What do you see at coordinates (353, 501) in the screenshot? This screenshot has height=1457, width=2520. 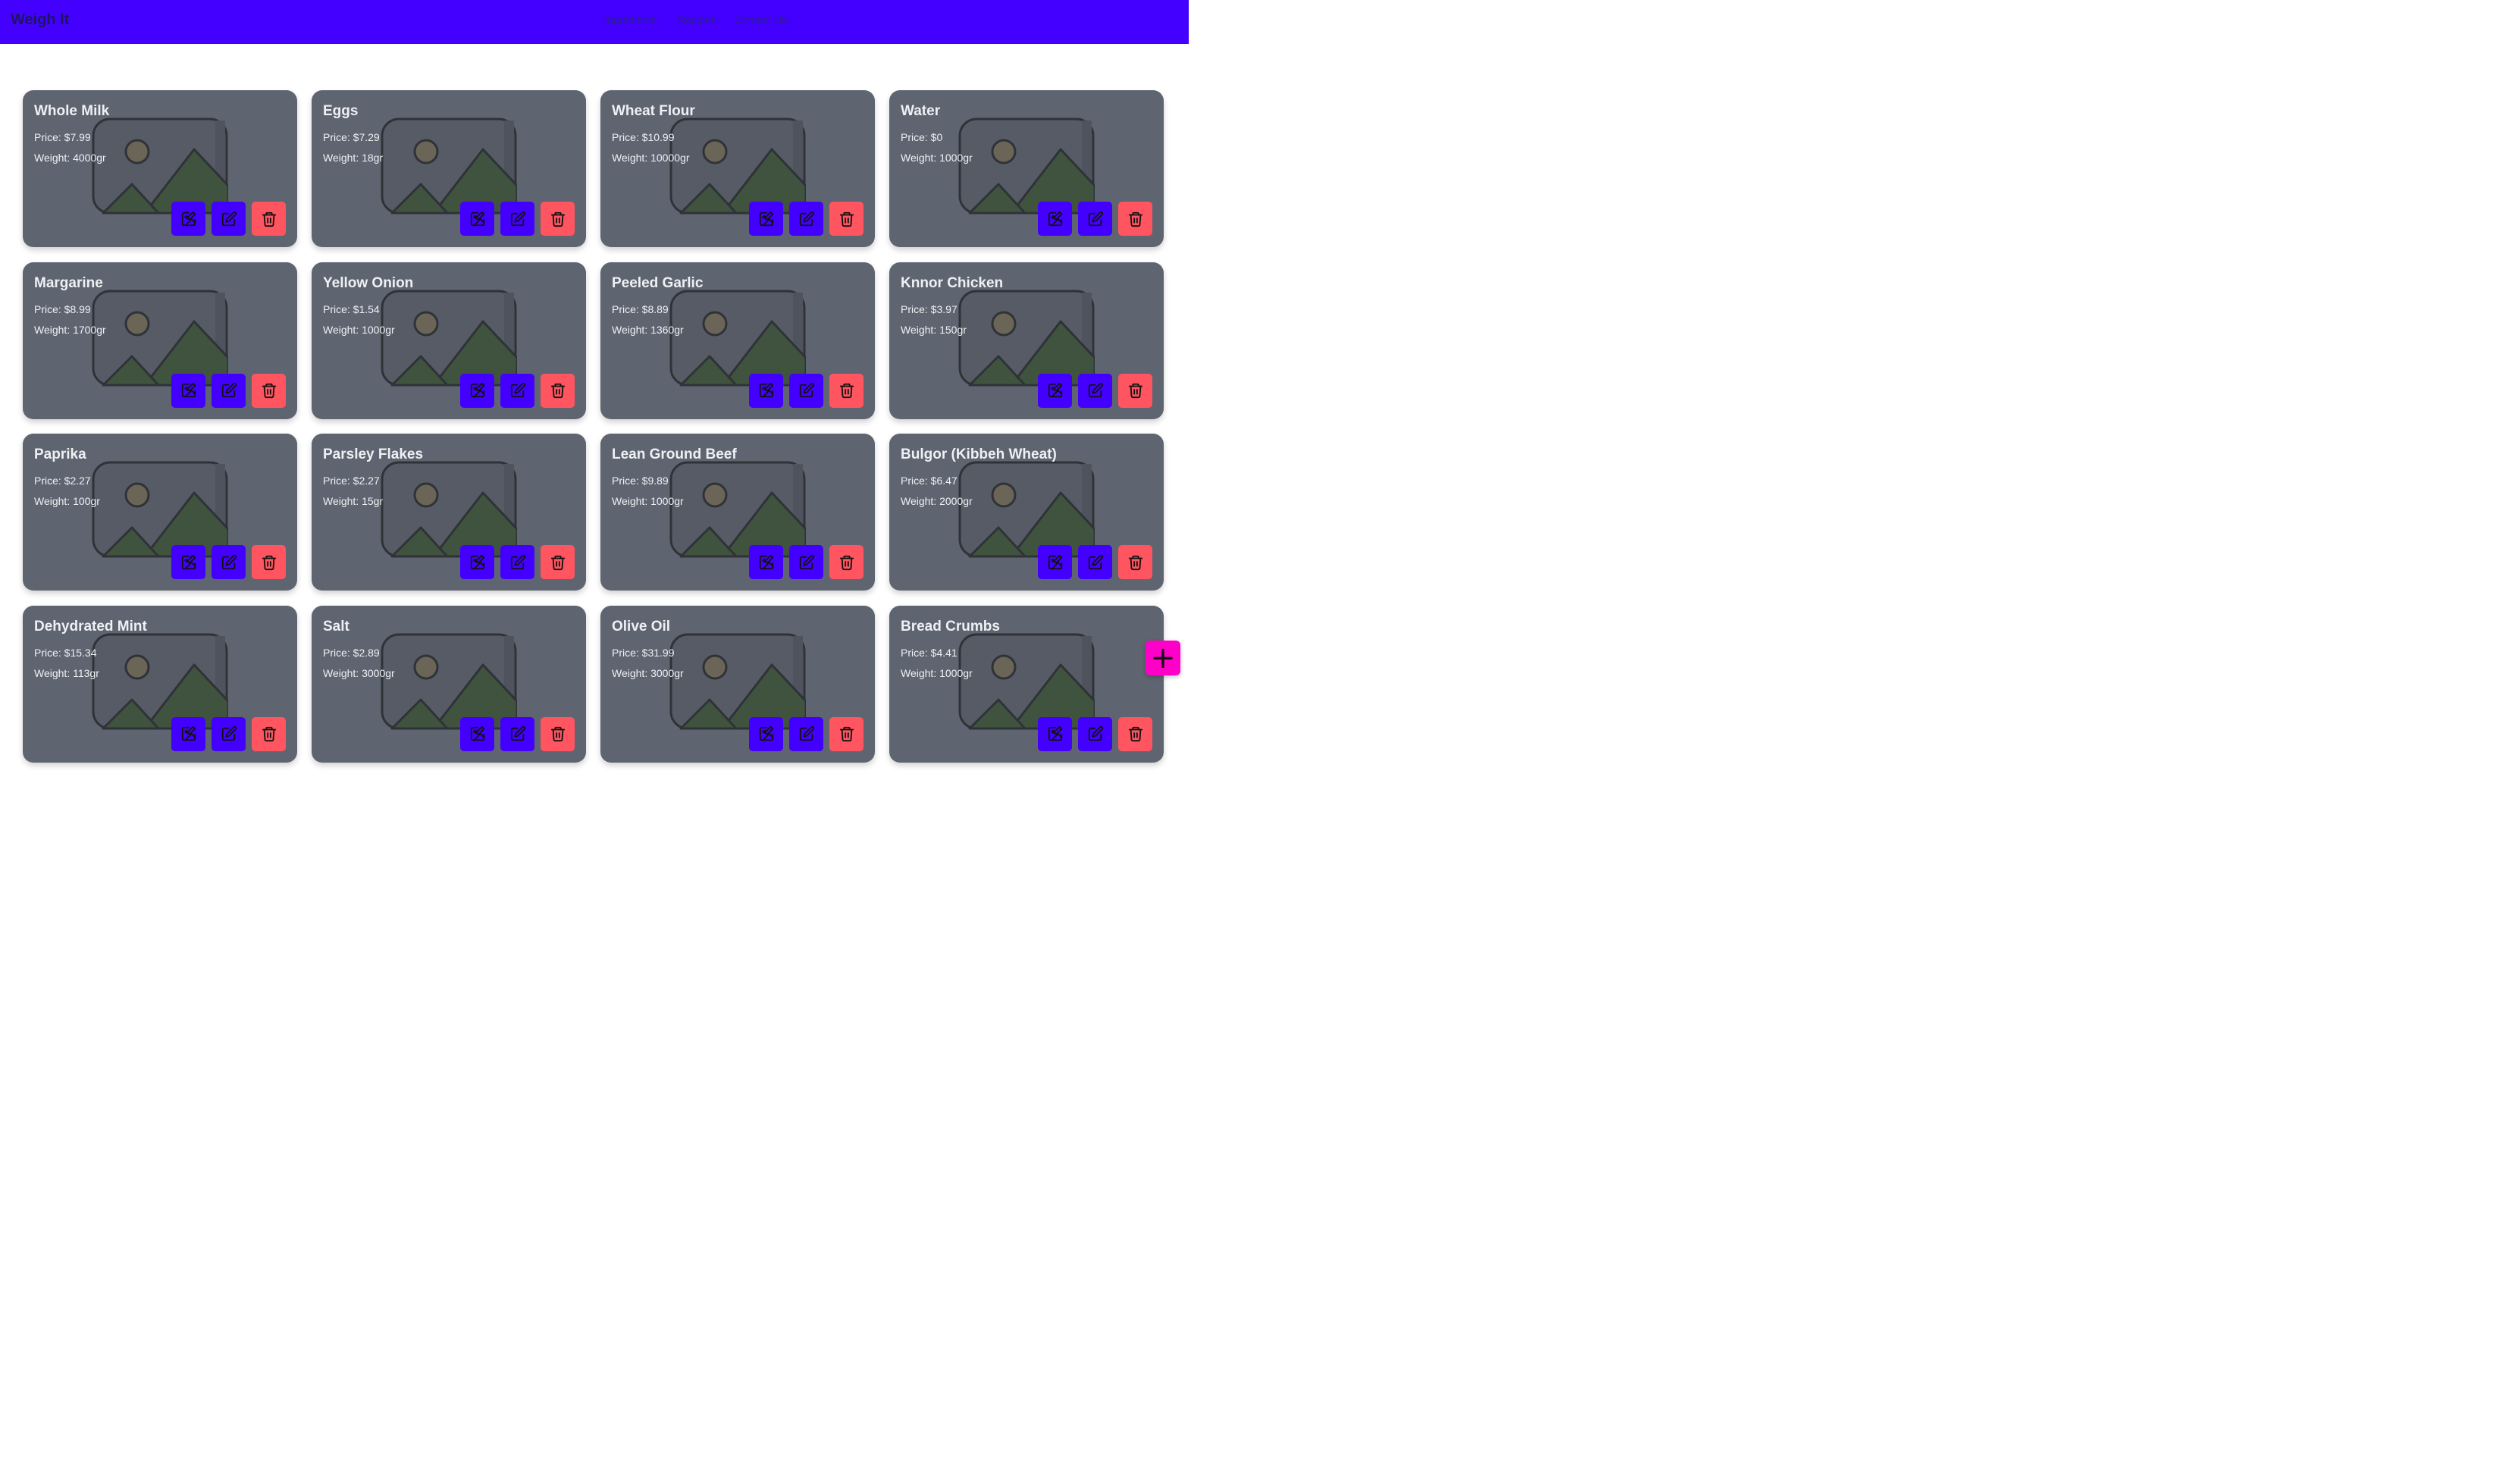 I see `ingredient-weight: Weight: 15gr` at bounding box center [353, 501].